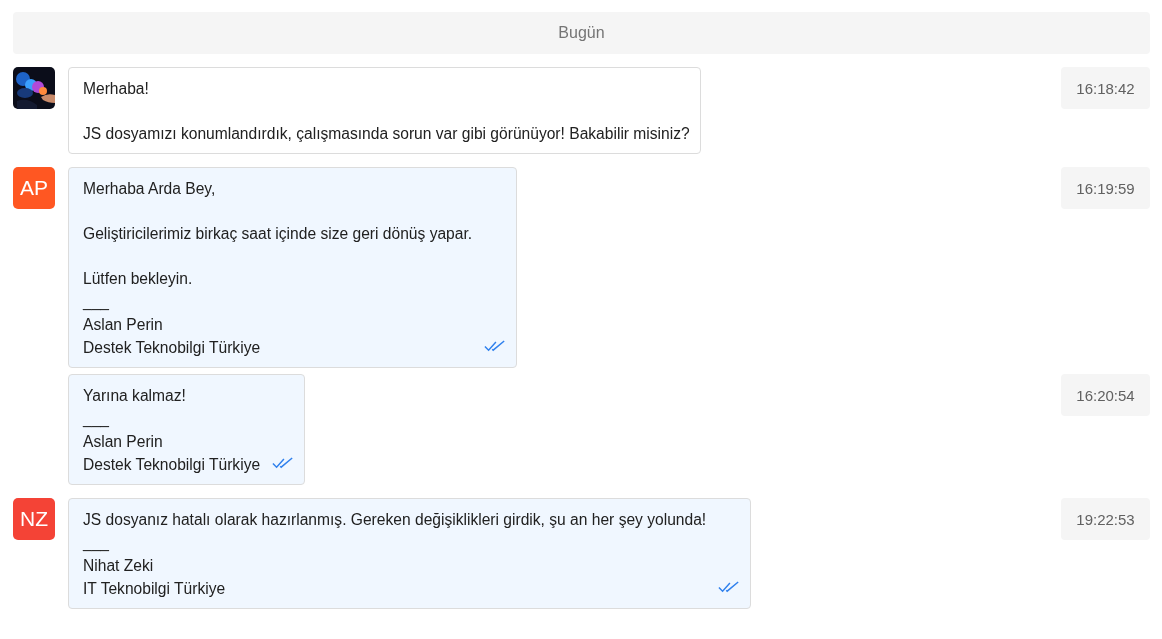  Describe the element at coordinates (34, 188) in the screenshot. I see `user-avatar: AP` at that location.